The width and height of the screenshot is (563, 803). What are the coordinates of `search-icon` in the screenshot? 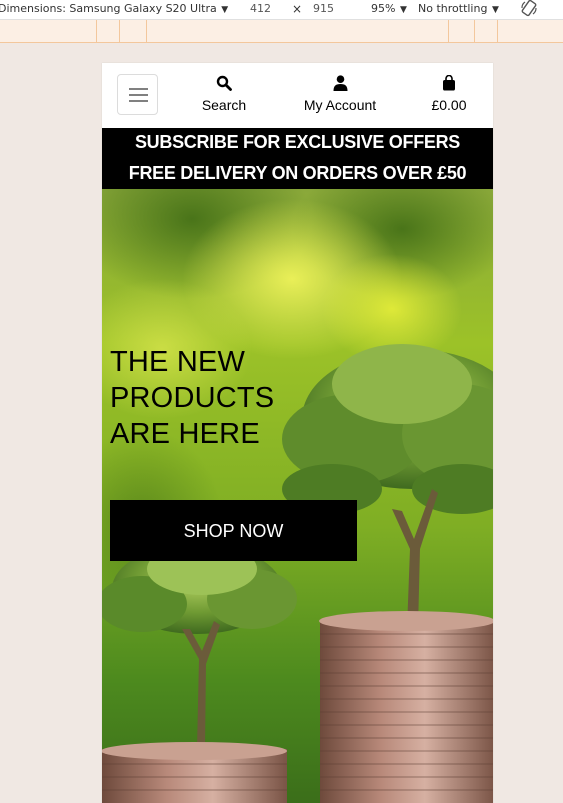 It's located at (224, 84).